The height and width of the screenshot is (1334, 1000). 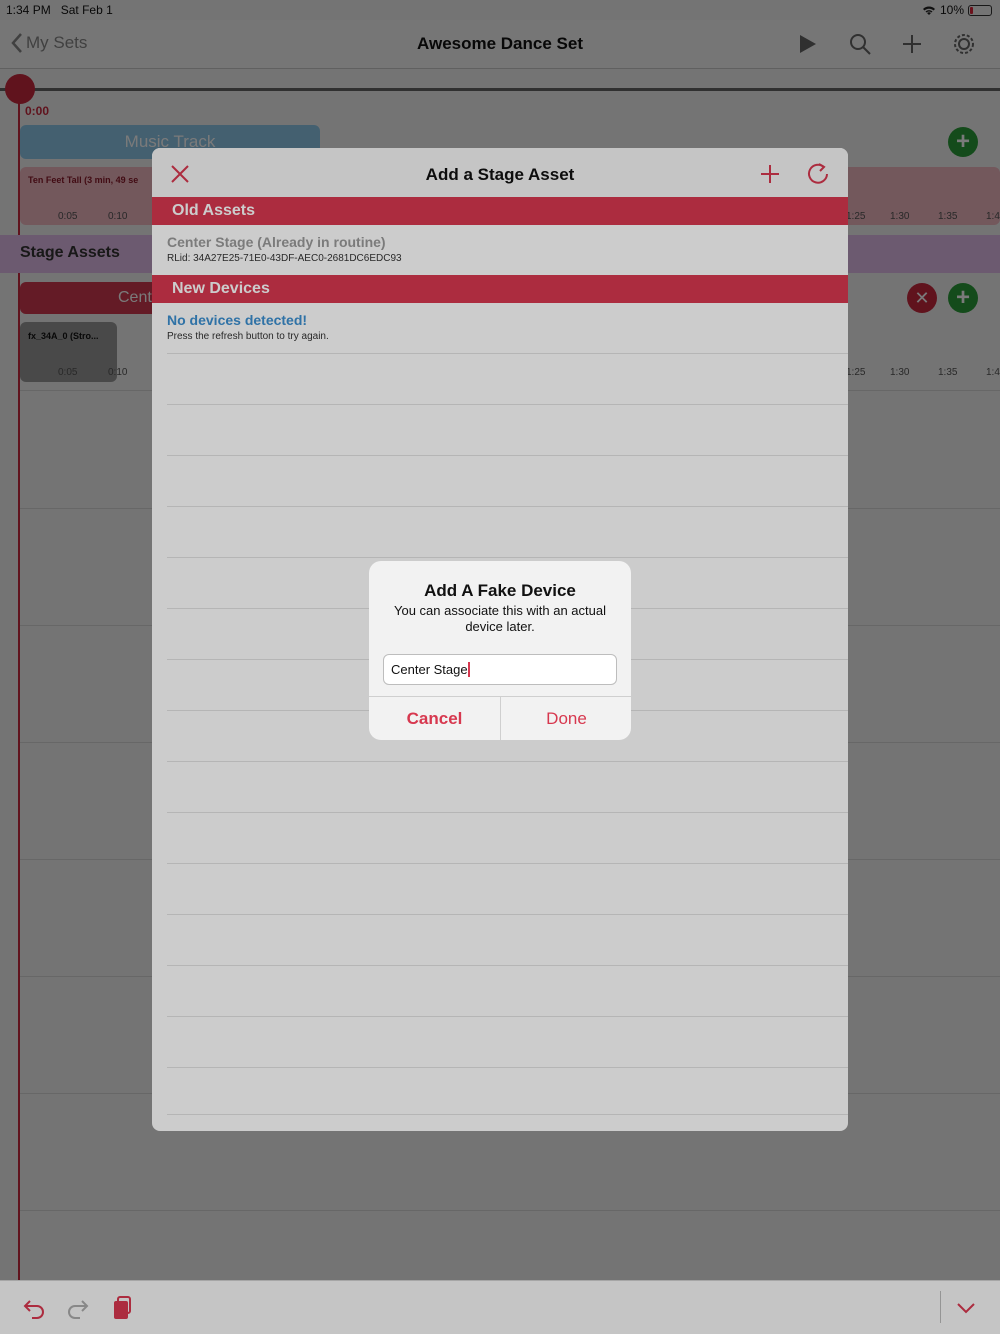 What do you see at coordinates (500, 590) in the screenshot?
I see `alert-title: Add A Fake Device` at bounding box center [500, 590].